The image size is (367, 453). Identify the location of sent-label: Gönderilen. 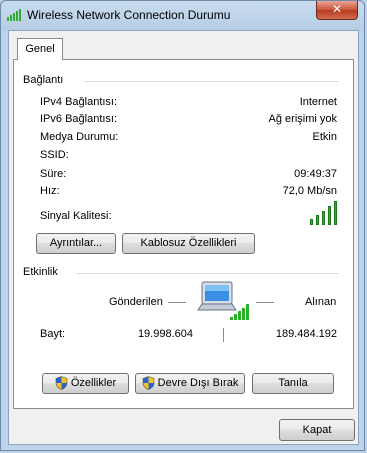
(136, 302).